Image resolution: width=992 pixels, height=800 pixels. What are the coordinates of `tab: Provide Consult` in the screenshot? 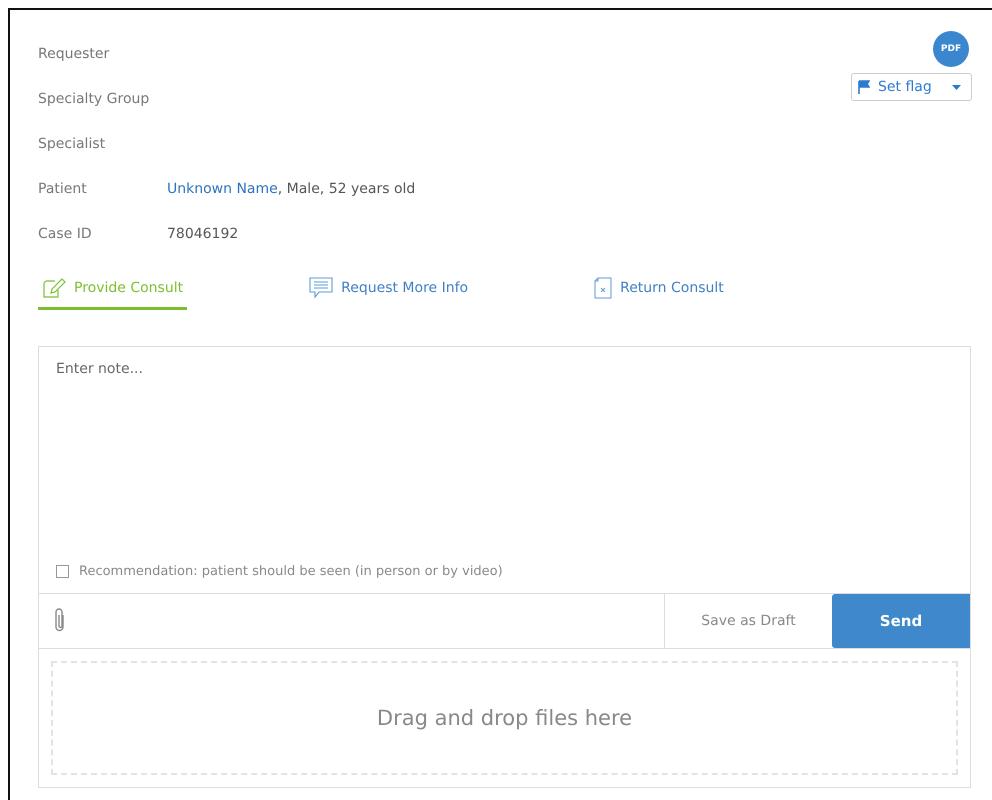 It's located at (113, 293).